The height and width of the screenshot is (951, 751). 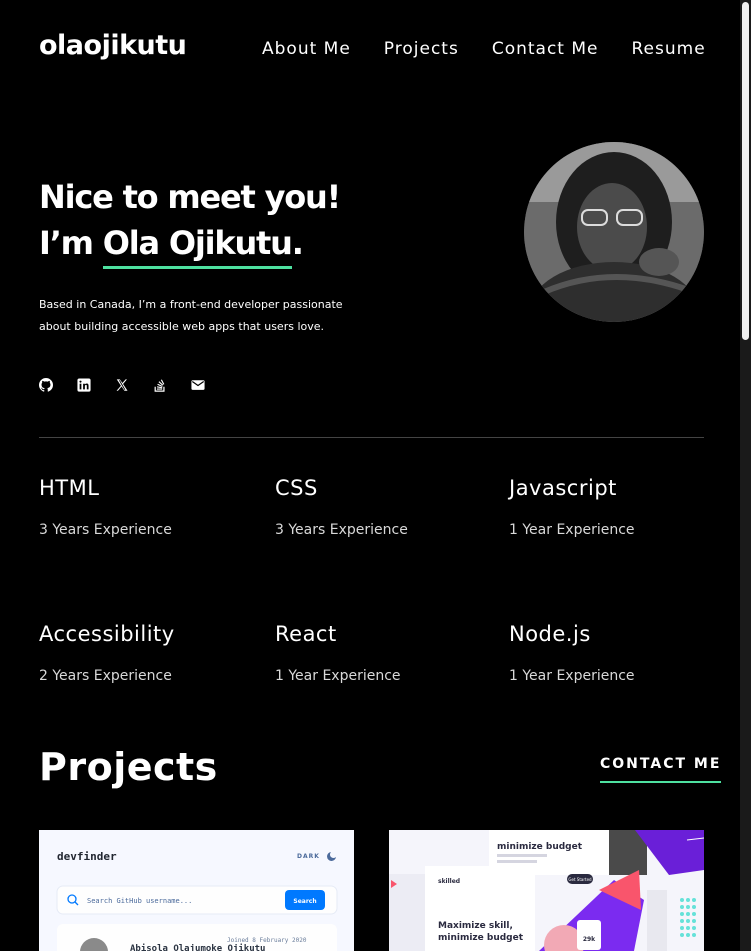 I want to click on skilled-top-heading: minimize budget, so click(x=540, y=847).